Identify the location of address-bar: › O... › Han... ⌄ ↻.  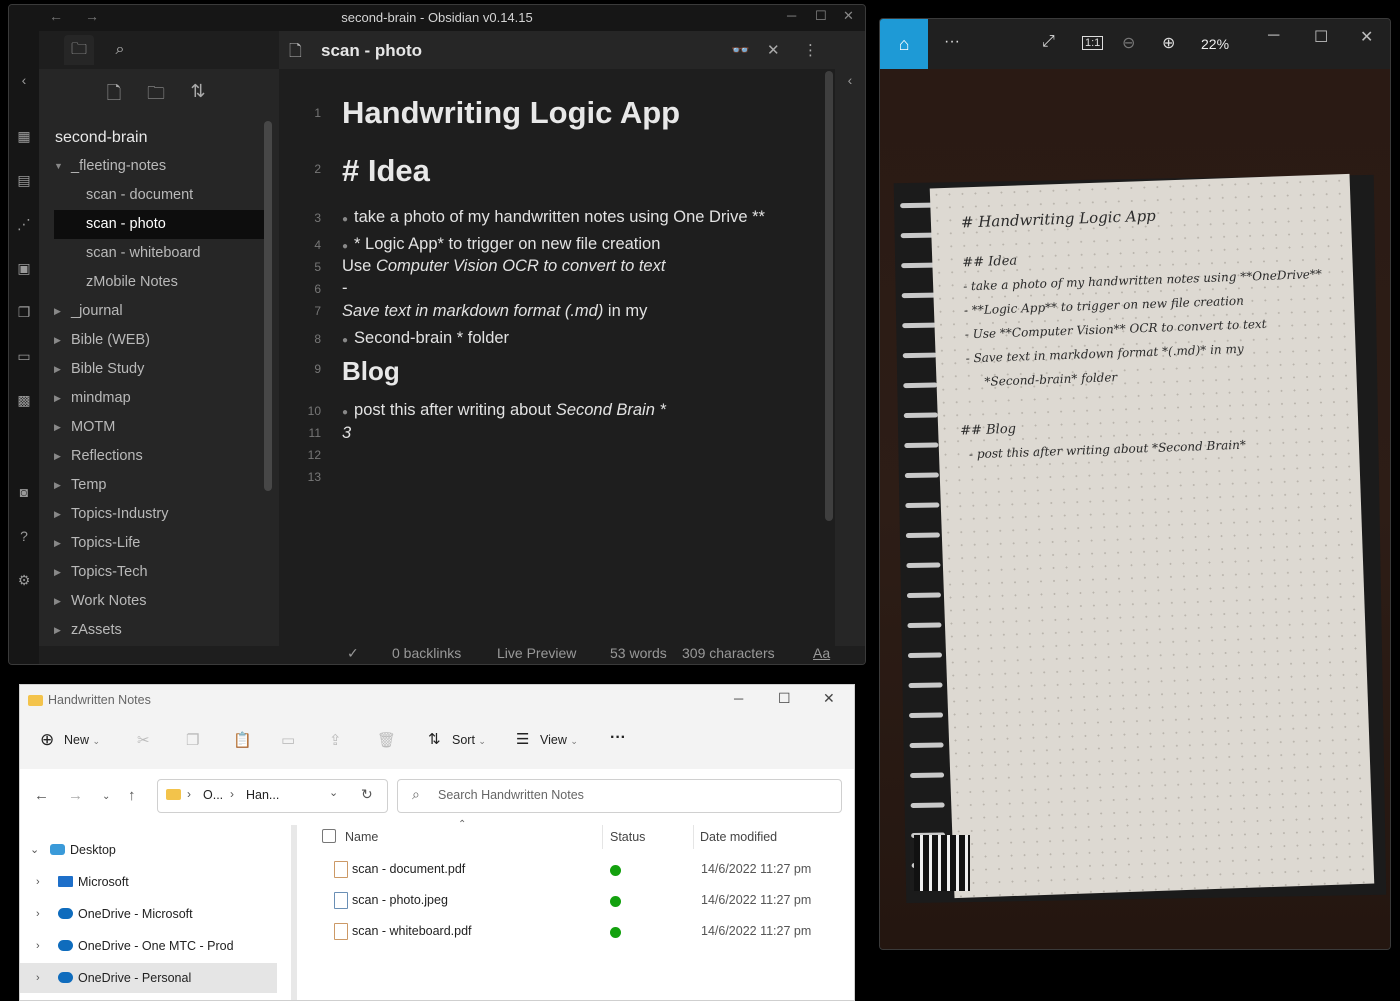
(272, 796).